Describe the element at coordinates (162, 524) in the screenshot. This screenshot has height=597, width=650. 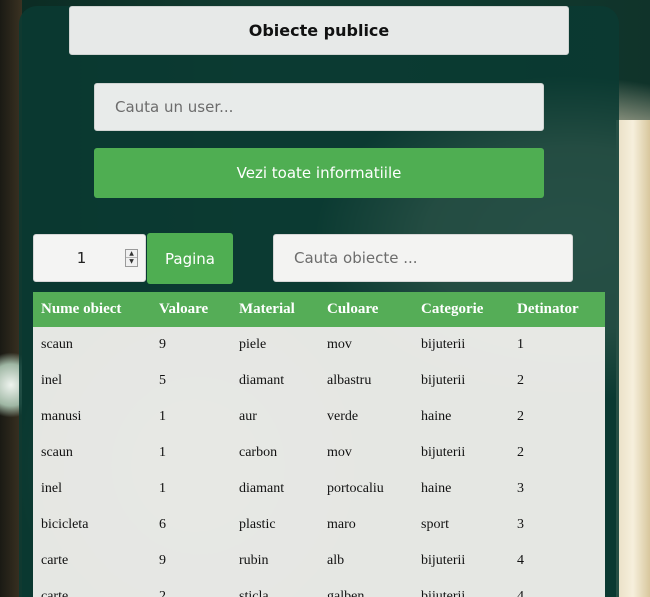
I see `cell-value: 6` at that location.